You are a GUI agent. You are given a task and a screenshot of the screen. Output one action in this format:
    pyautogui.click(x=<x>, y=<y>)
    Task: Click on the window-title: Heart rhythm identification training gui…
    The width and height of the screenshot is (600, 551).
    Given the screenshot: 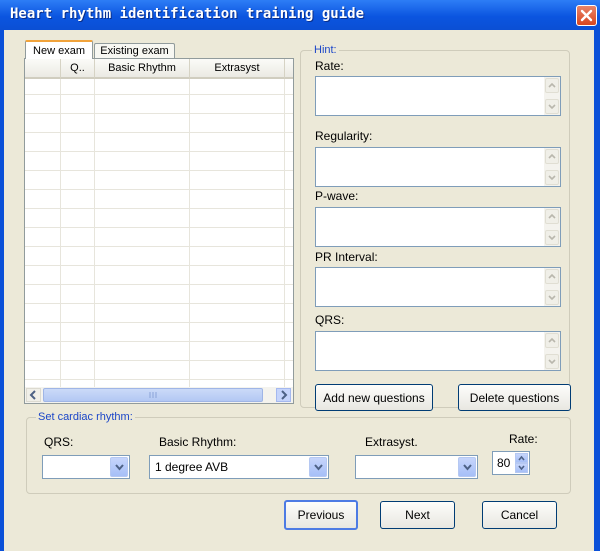 What is the action you would take?
    pyautogui.click(x=187, y=14)
    